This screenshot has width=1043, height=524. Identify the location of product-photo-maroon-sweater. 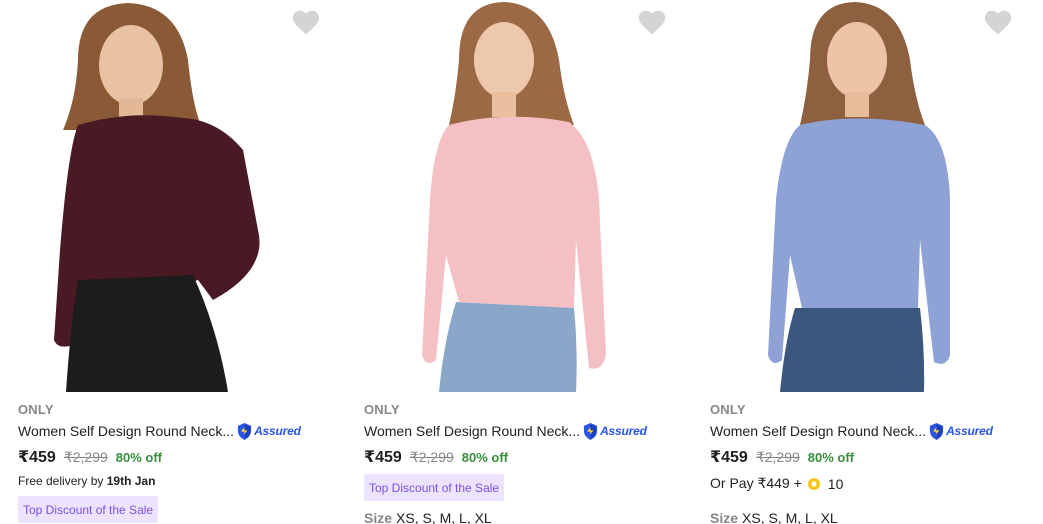
(157, 197).